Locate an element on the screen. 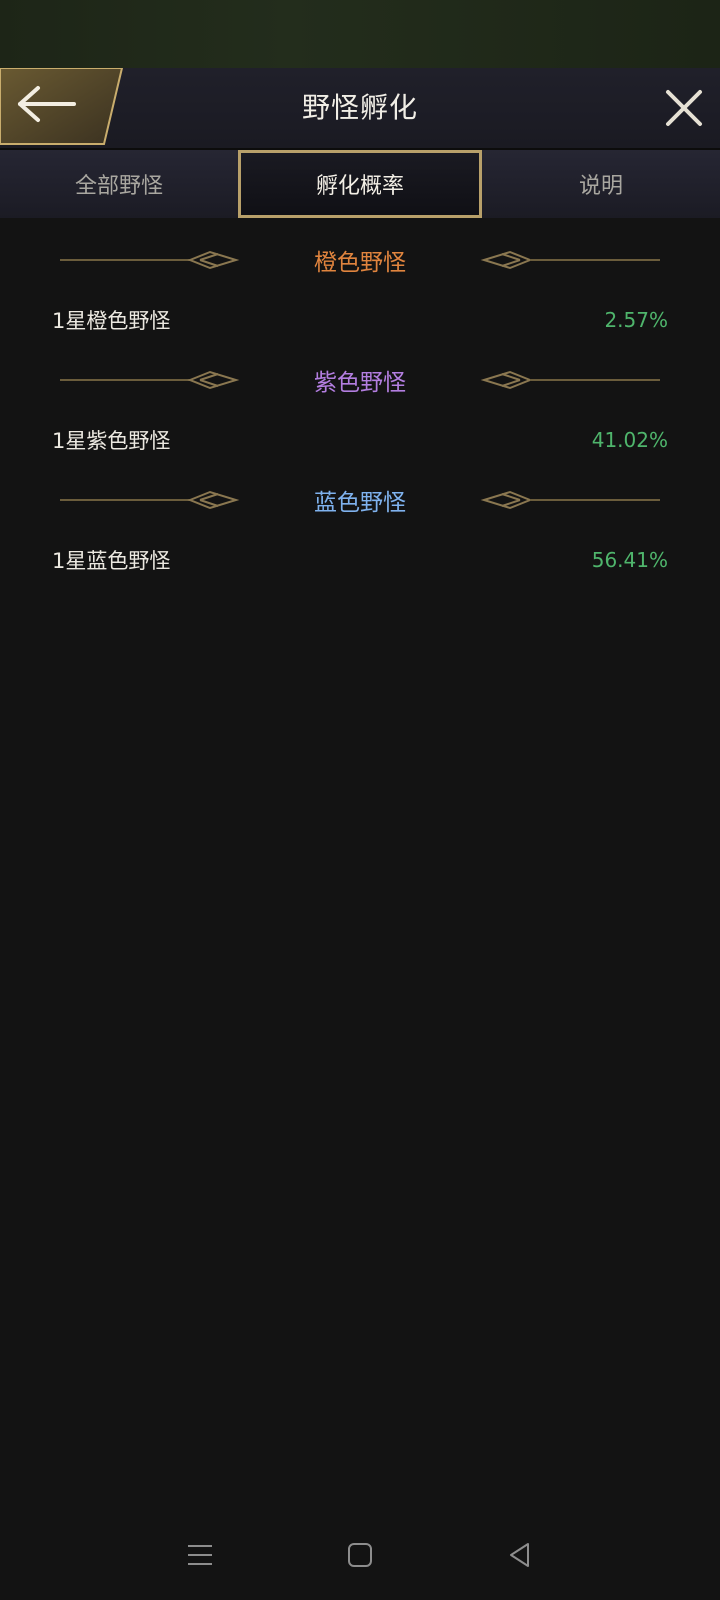 The image size is (720, 1600). monster-name: 1星紫色野怪 is located at coordinates (111, 441).